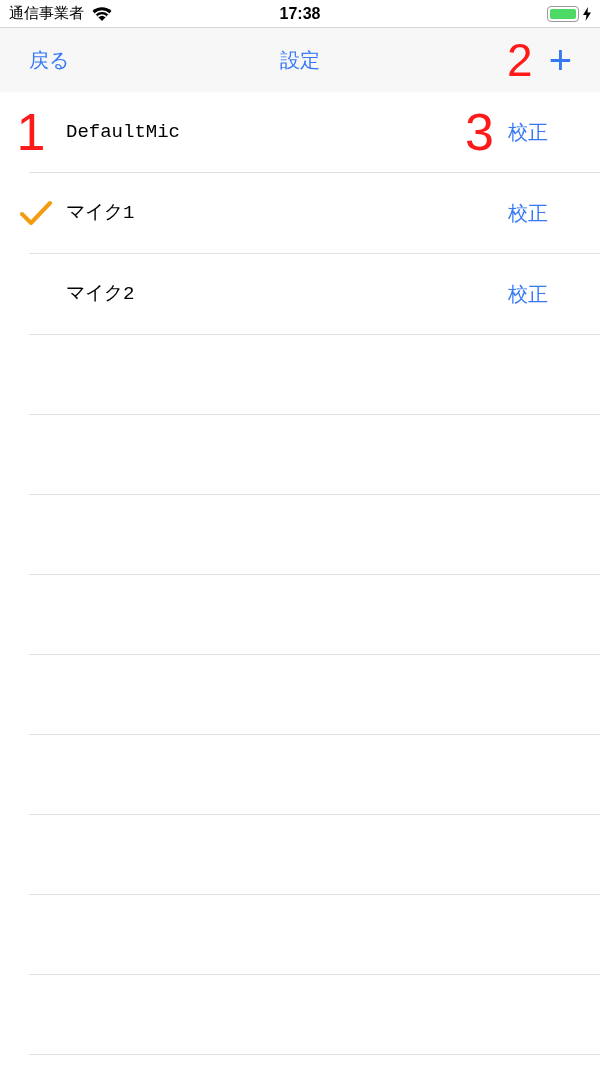 This screenshot has height=1067, width=600. Describe the element at coordinates (479, 132) in the screenshot. I see `annotation-number: 3` at that location.